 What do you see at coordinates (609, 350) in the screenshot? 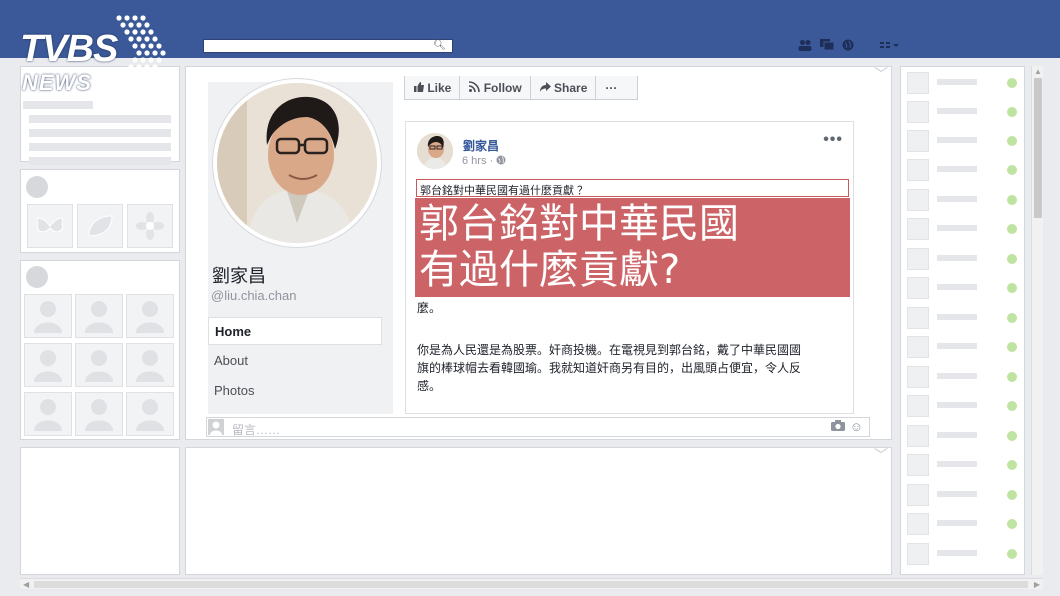
I see `post-text-line-1: 你是為人民還是為股票。奸商投機。在電視見到郭台銘，戴了中華民國國` at bounding box center [609, 350].